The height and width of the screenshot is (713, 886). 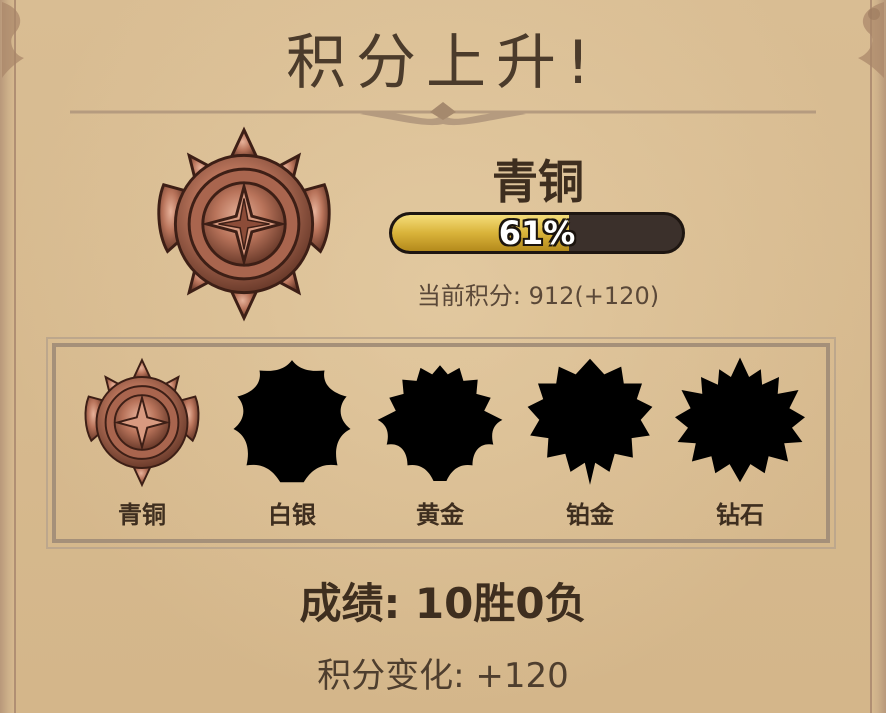 I want to click on tier-label: 铂金, so click(x=590, y=515).